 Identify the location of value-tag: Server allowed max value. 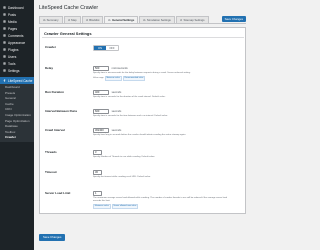
(125, 206).